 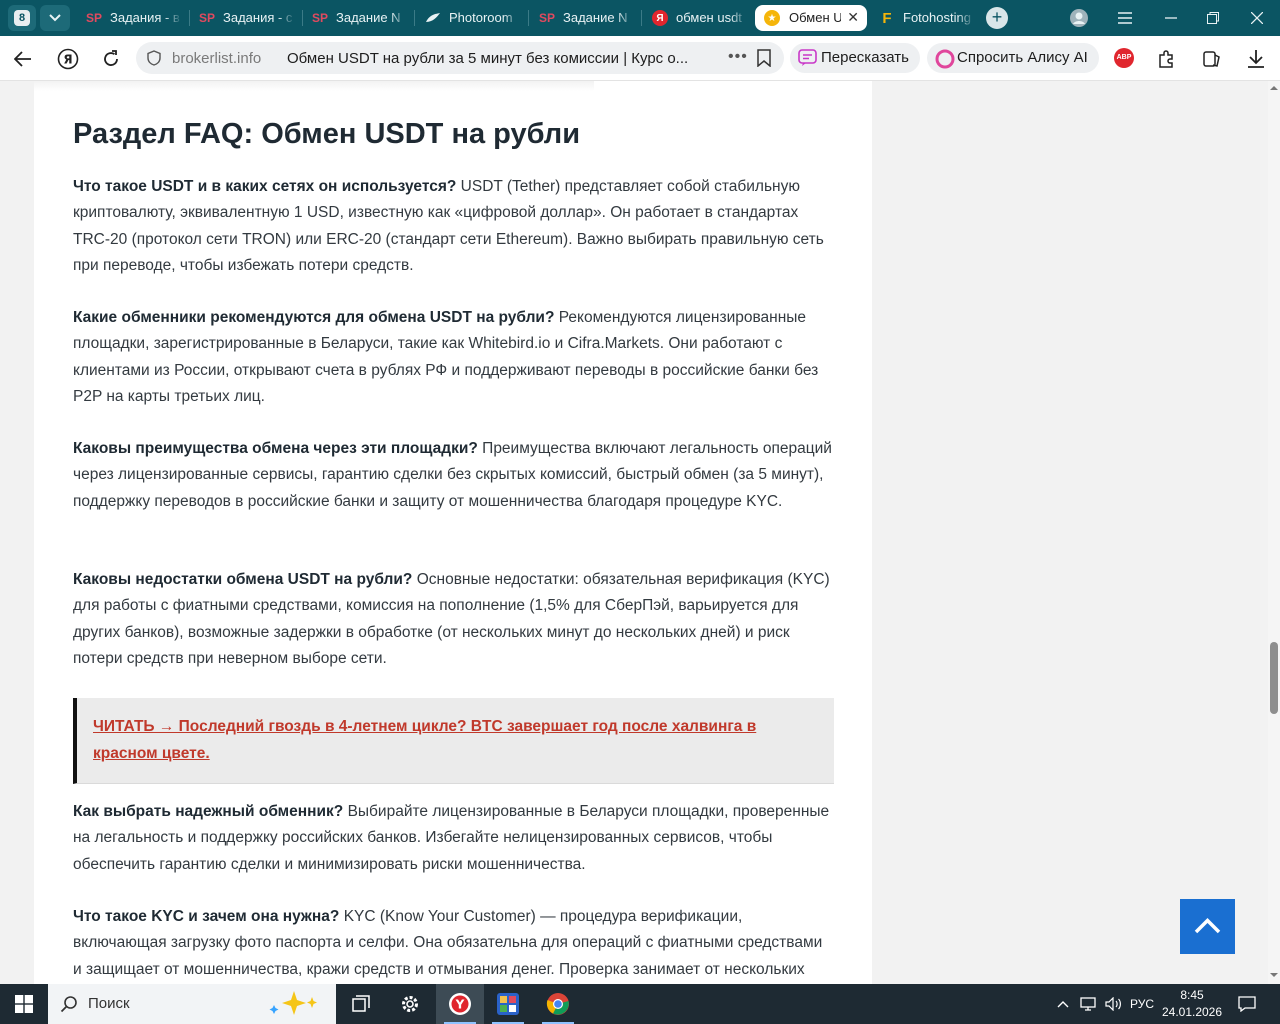 I want to click on new-tab-button: +, so click(x=997, y=18).